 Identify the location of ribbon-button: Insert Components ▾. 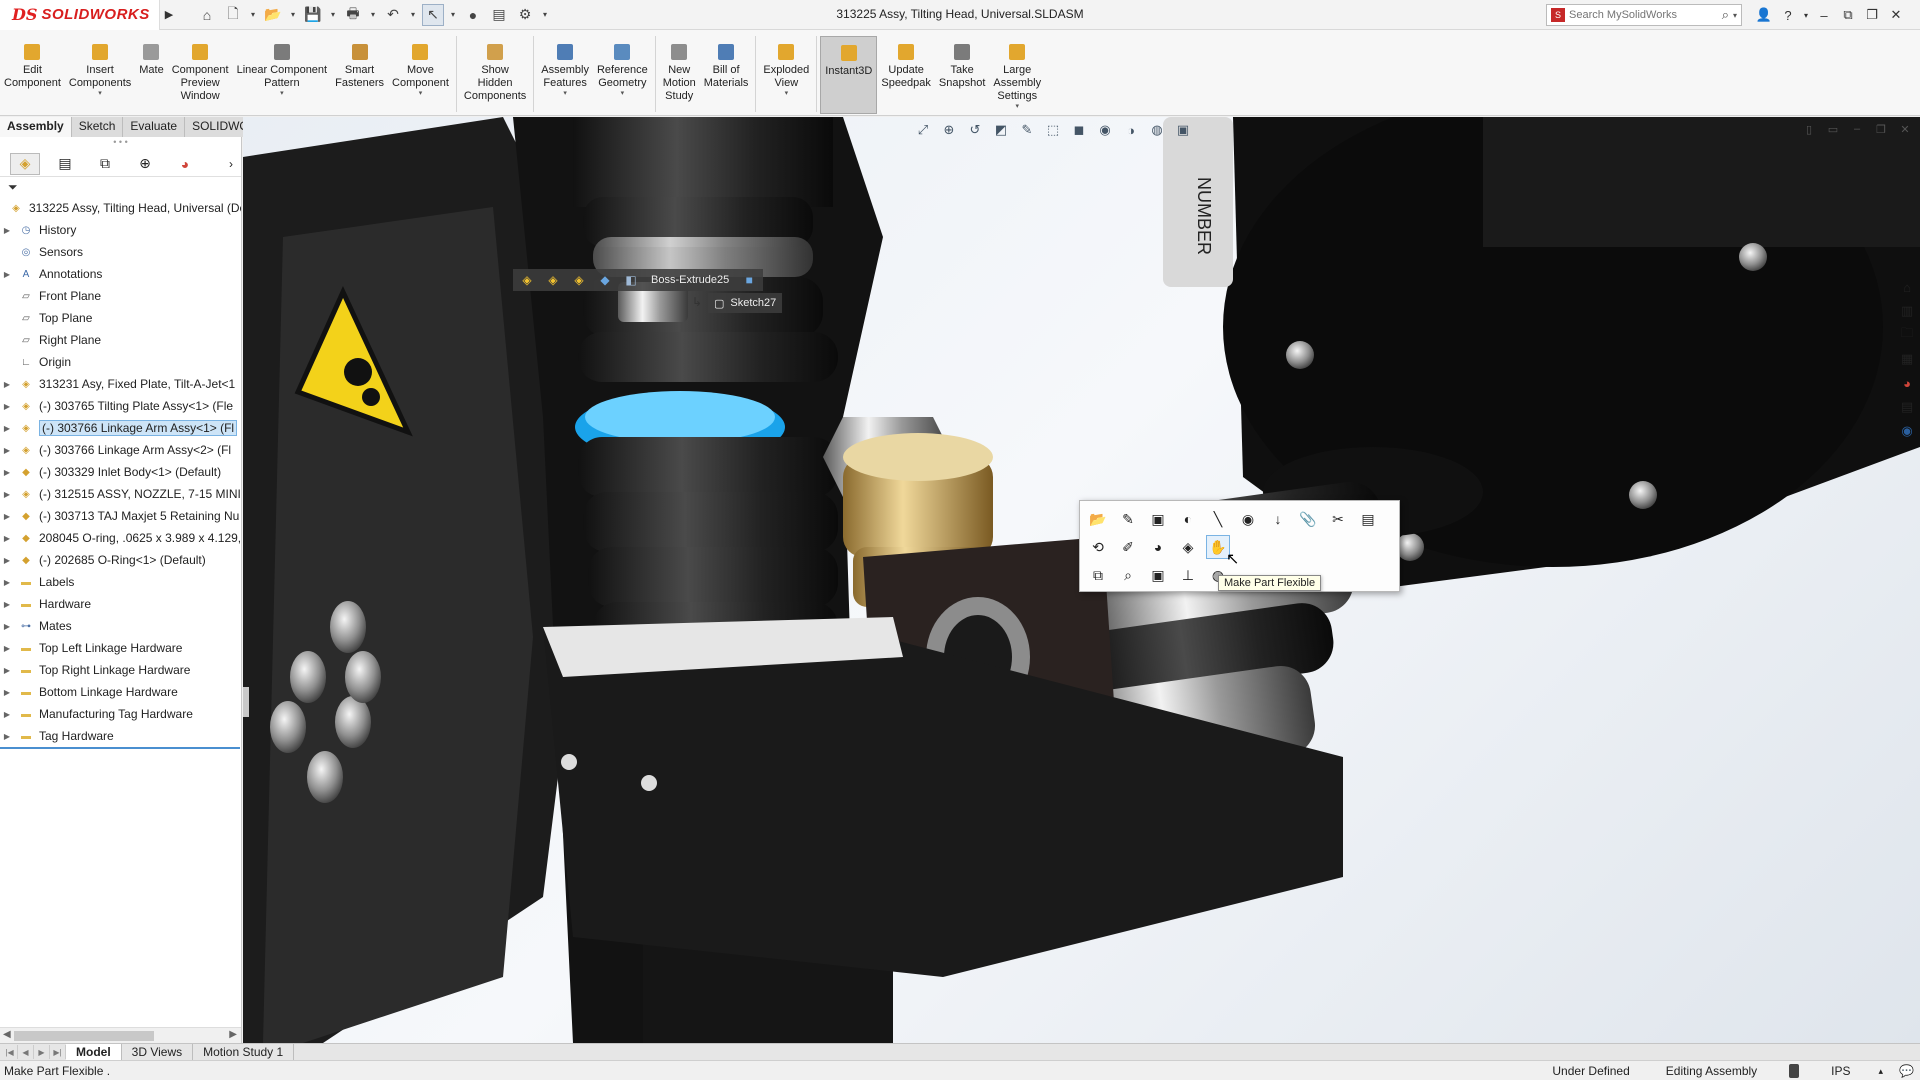
(100, 70).